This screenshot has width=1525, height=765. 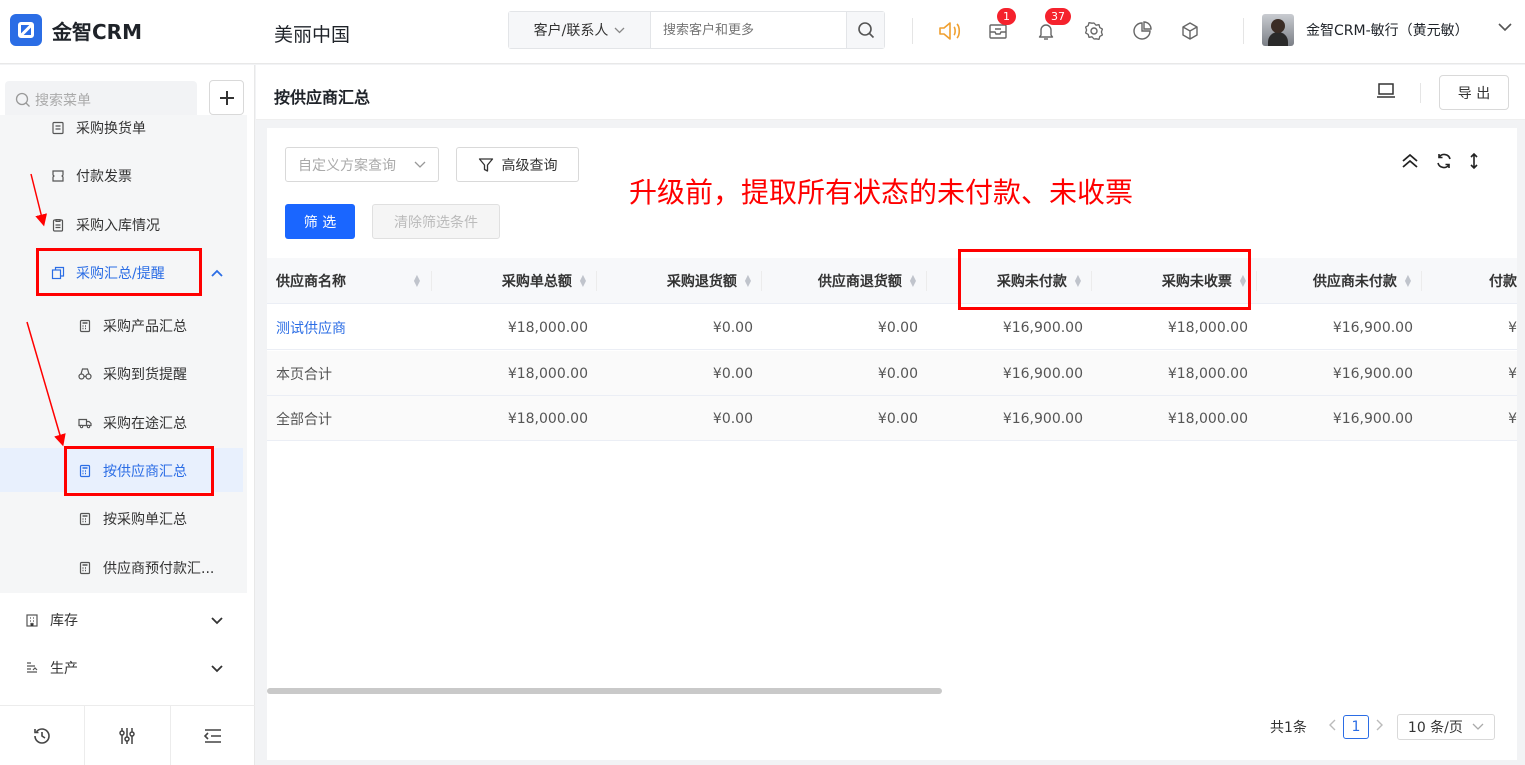 I want to click on sidebar-item-by-order: 按采购单汇总, so click(x=132, y=519).